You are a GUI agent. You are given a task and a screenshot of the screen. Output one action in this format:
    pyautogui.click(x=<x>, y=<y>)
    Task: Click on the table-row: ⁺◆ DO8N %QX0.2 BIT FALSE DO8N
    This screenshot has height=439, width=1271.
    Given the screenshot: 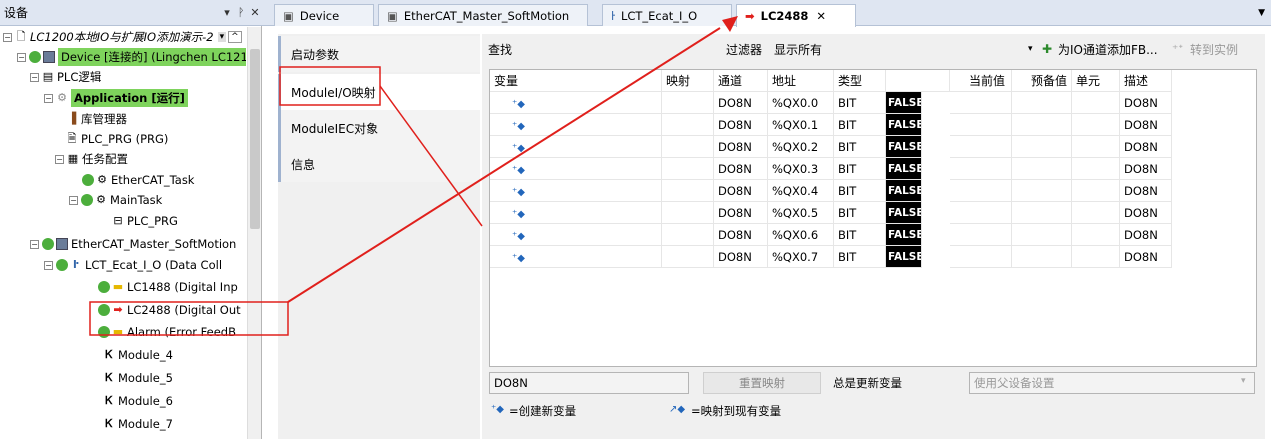 What is the action you would take?
    pyautogui.click(x=874, y=147)
    